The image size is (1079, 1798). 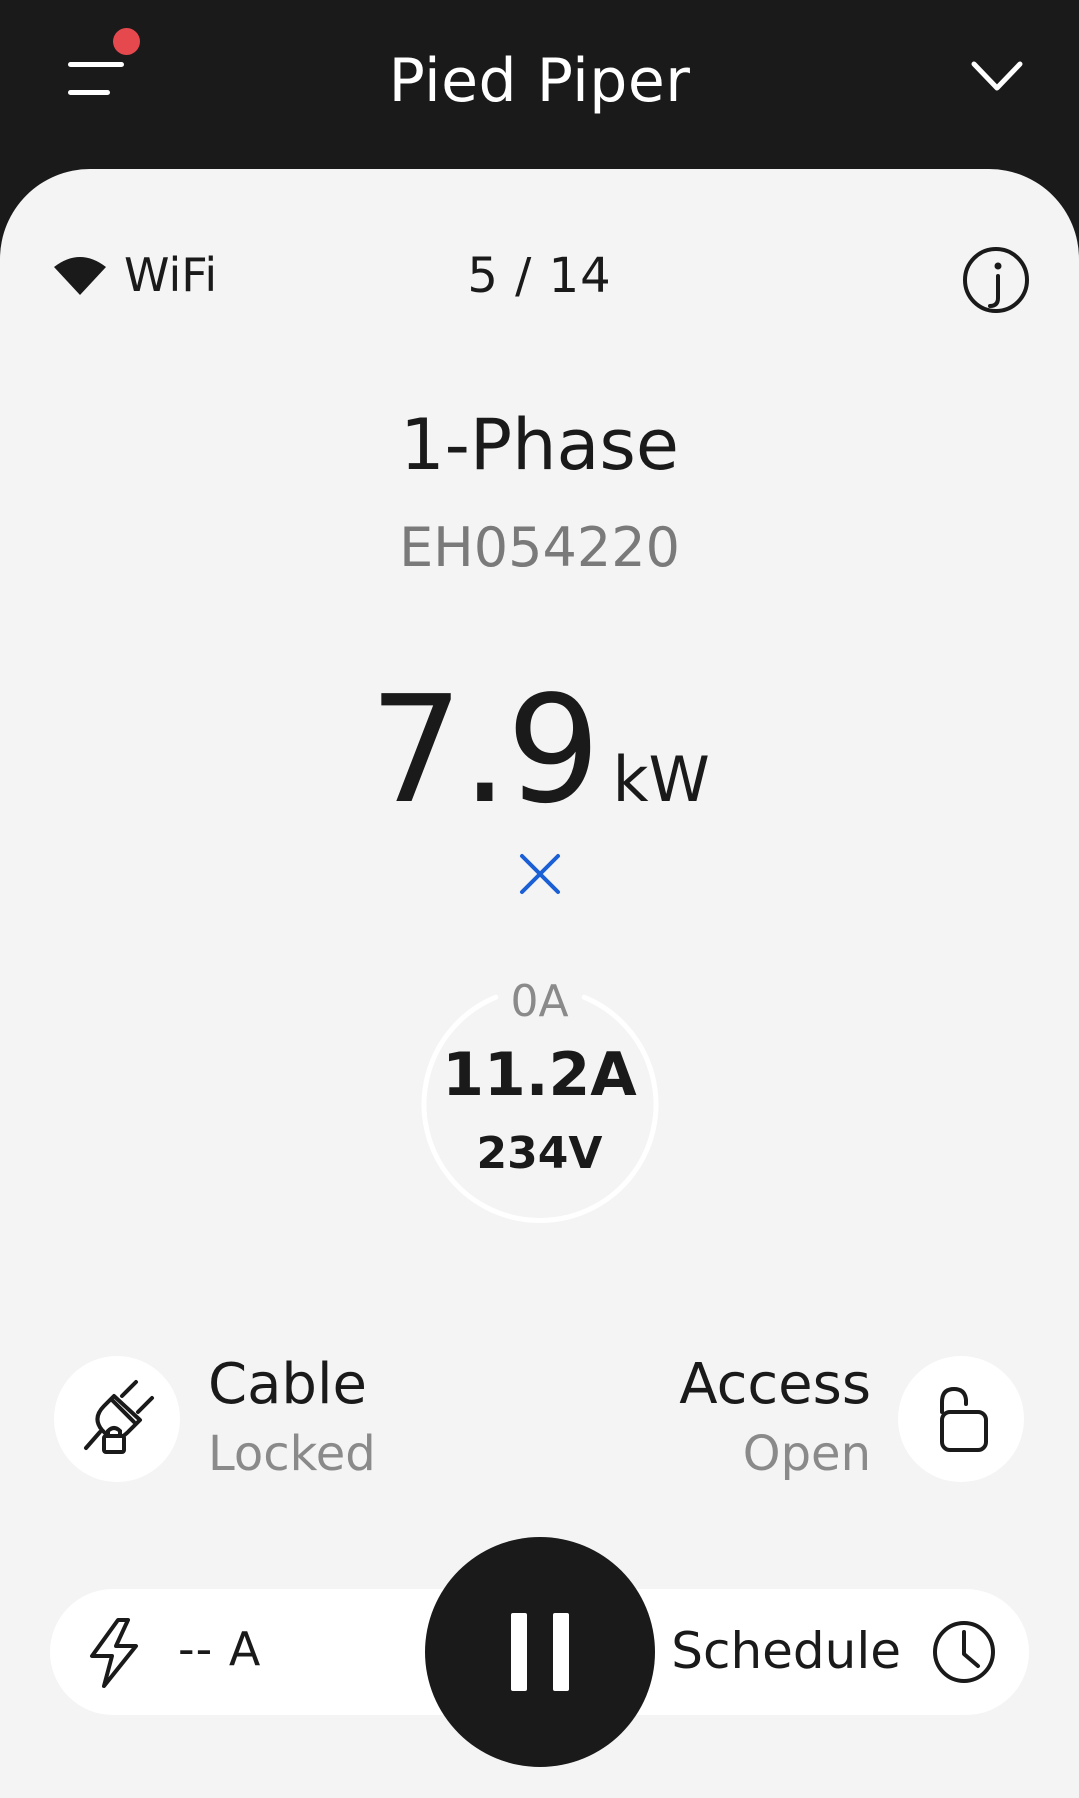 I want to click on gauge-current: 11.2A, so click(x=539, y=1075).